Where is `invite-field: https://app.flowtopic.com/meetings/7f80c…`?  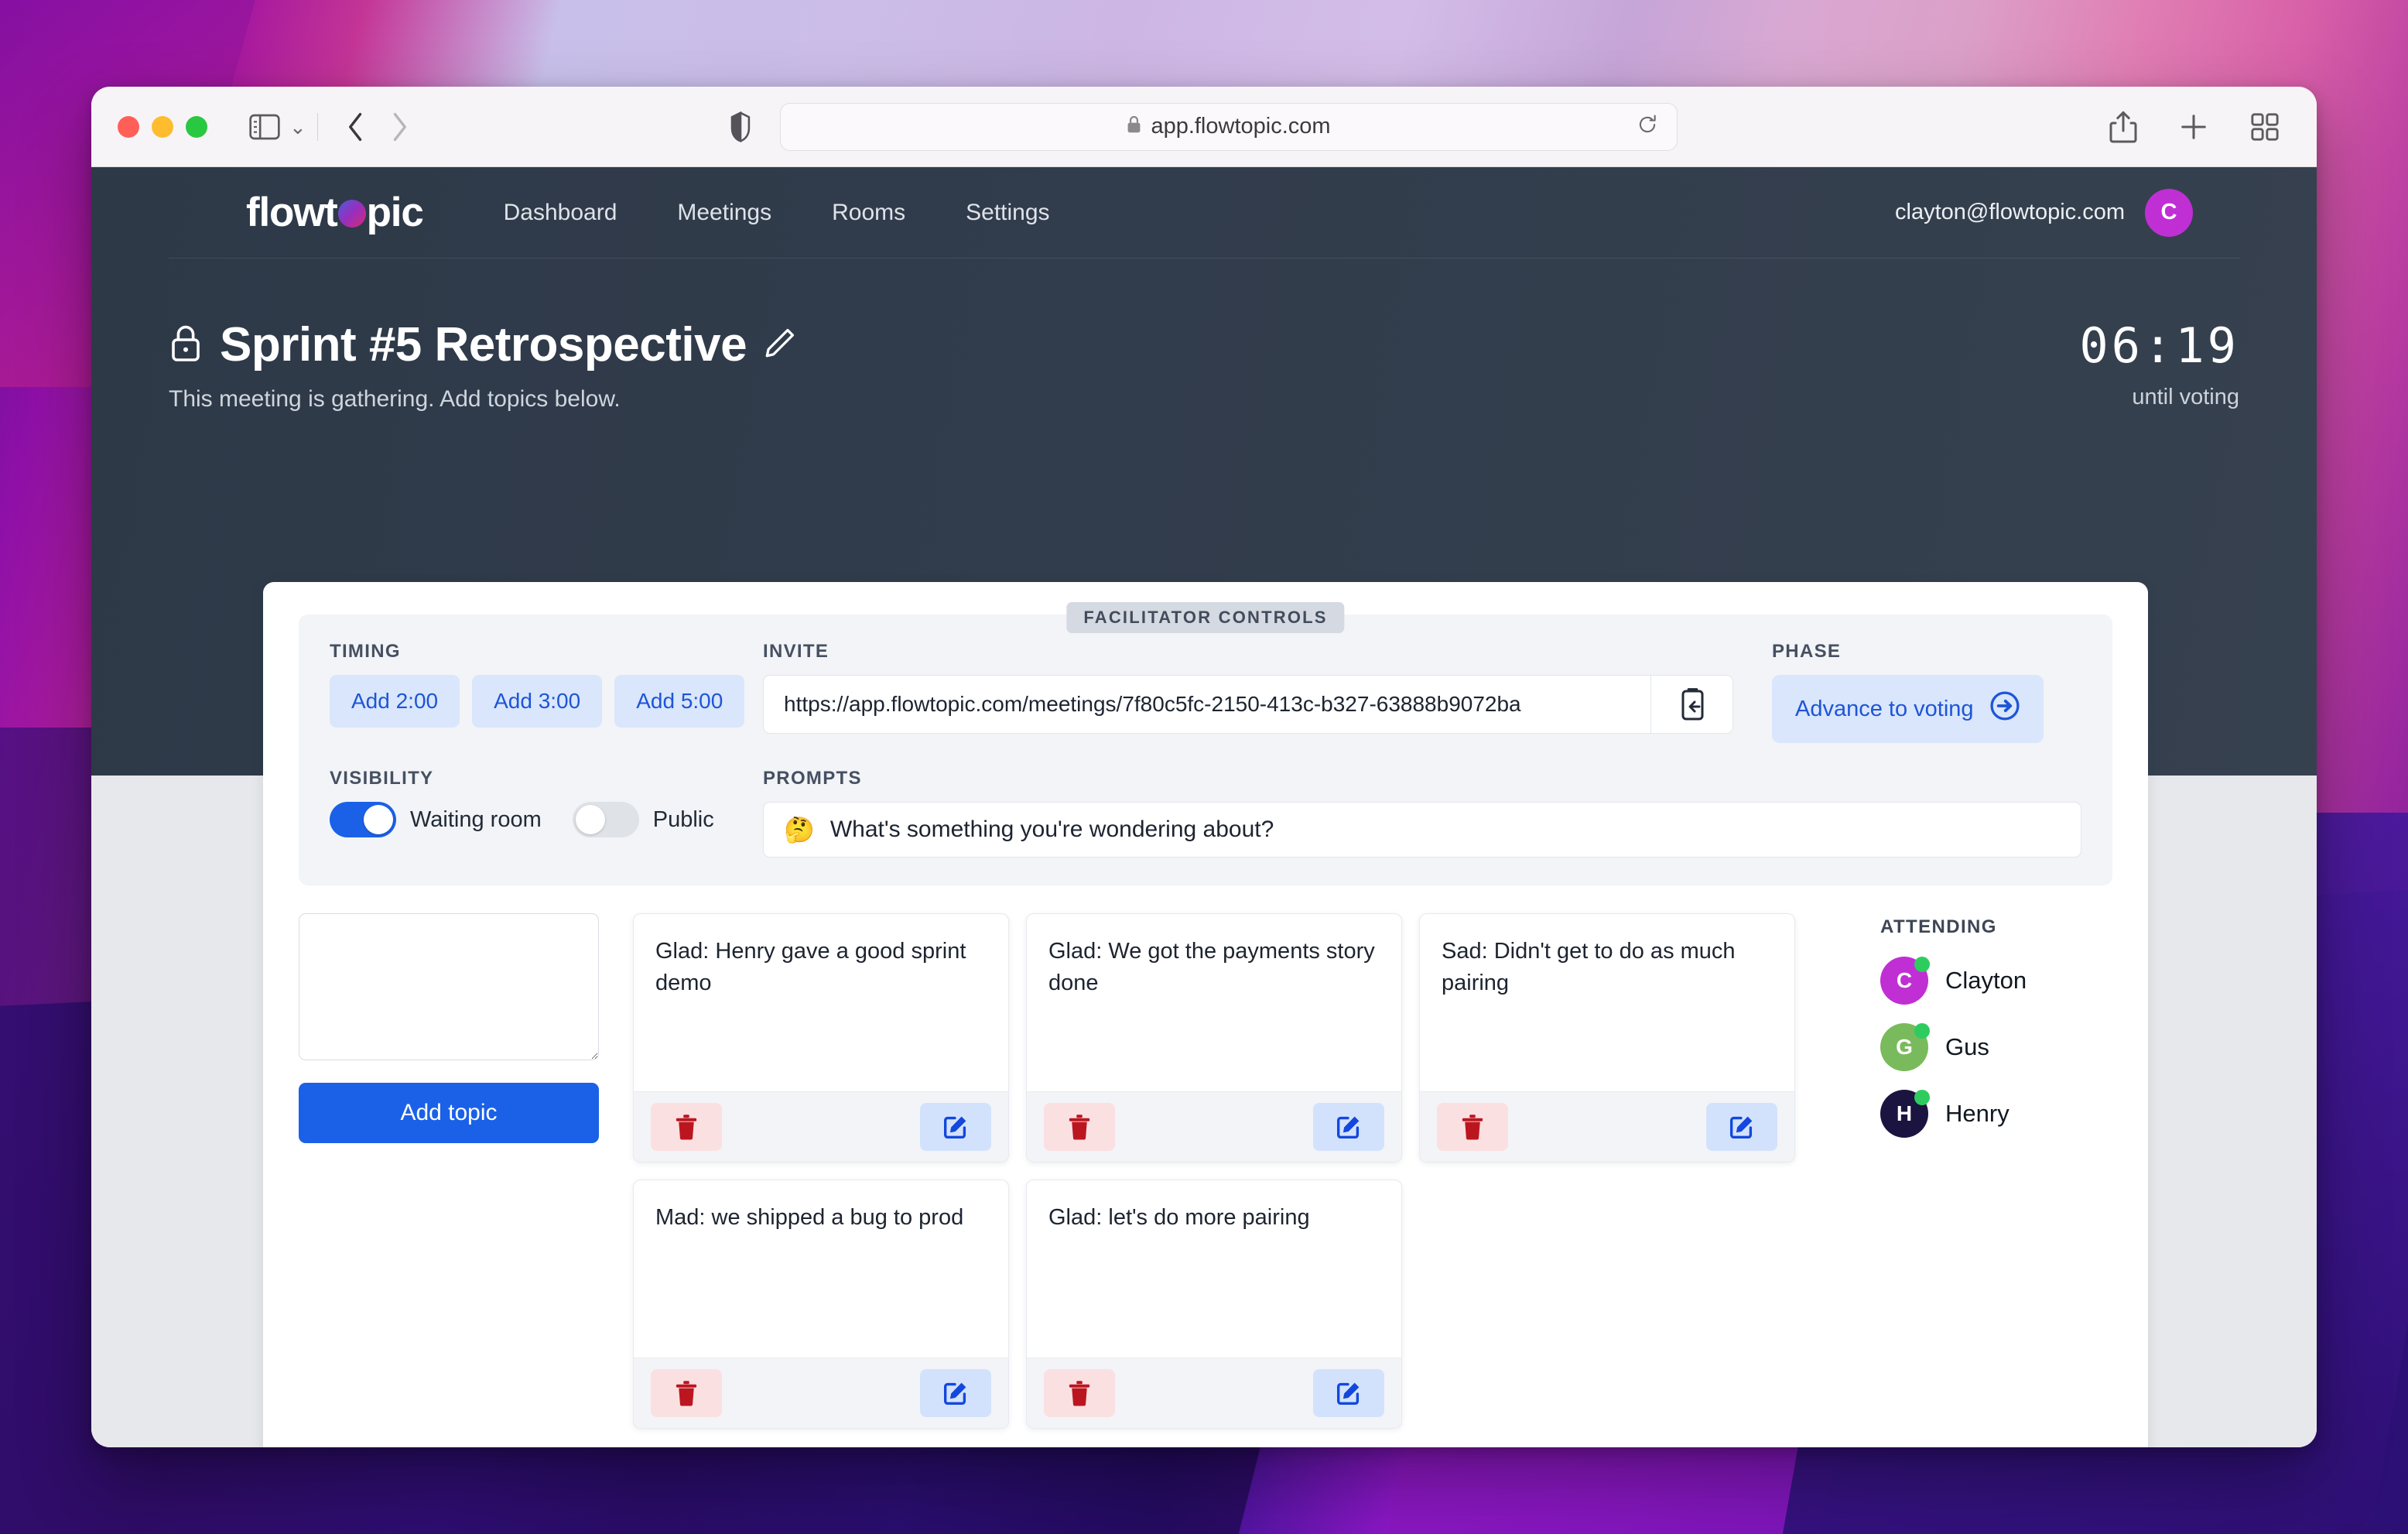
invite-field: https://app.flowtopic.com/meetings/7f80c… is located at coordinates (1248, 704).